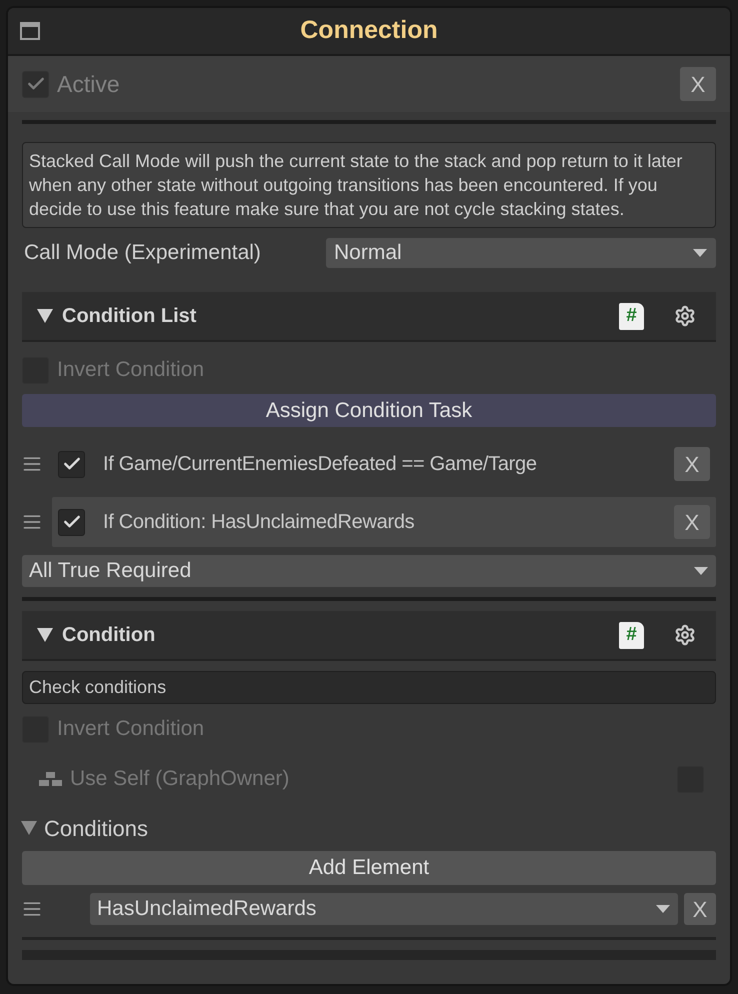 The height and width of the screenshot is (994, 738). I want to click on assign-condition-button: Assign Condition Task, so click(369, 410).